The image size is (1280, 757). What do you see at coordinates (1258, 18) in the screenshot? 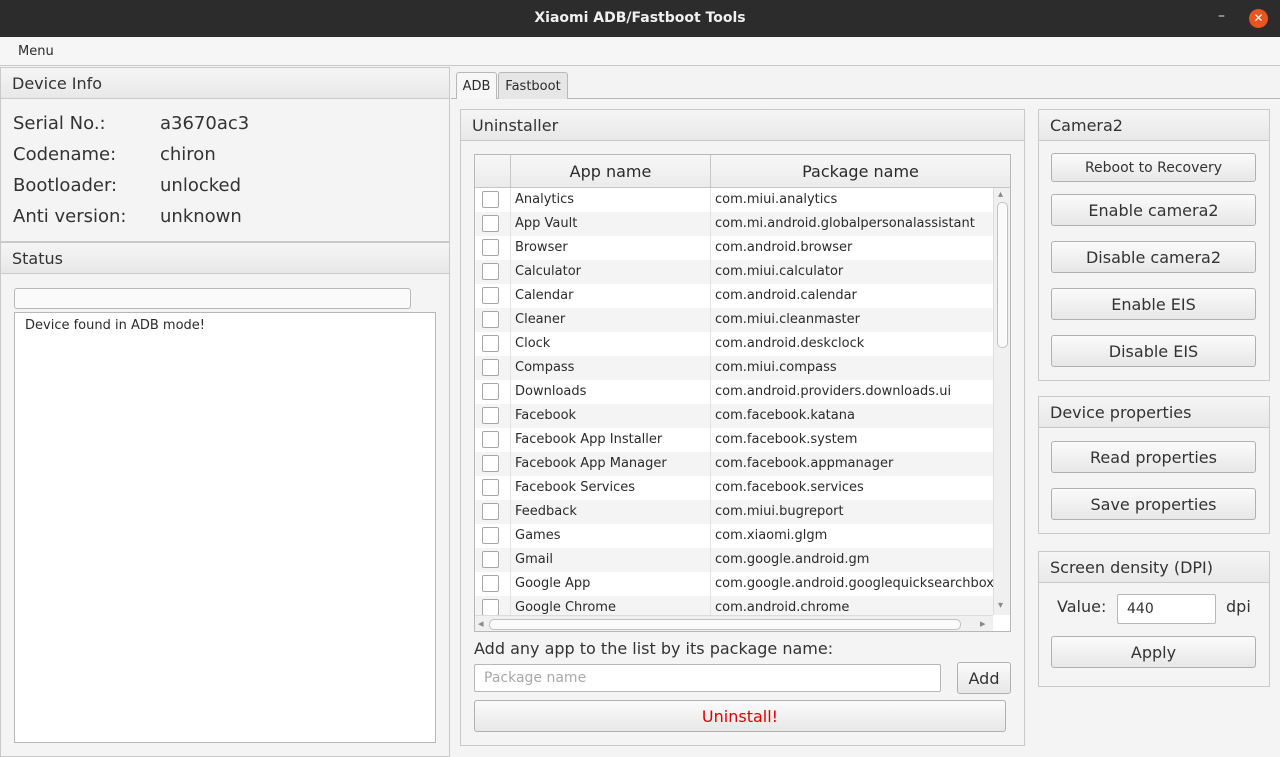
I see `close-icon: ✕` at bounding box center [1258, 18].